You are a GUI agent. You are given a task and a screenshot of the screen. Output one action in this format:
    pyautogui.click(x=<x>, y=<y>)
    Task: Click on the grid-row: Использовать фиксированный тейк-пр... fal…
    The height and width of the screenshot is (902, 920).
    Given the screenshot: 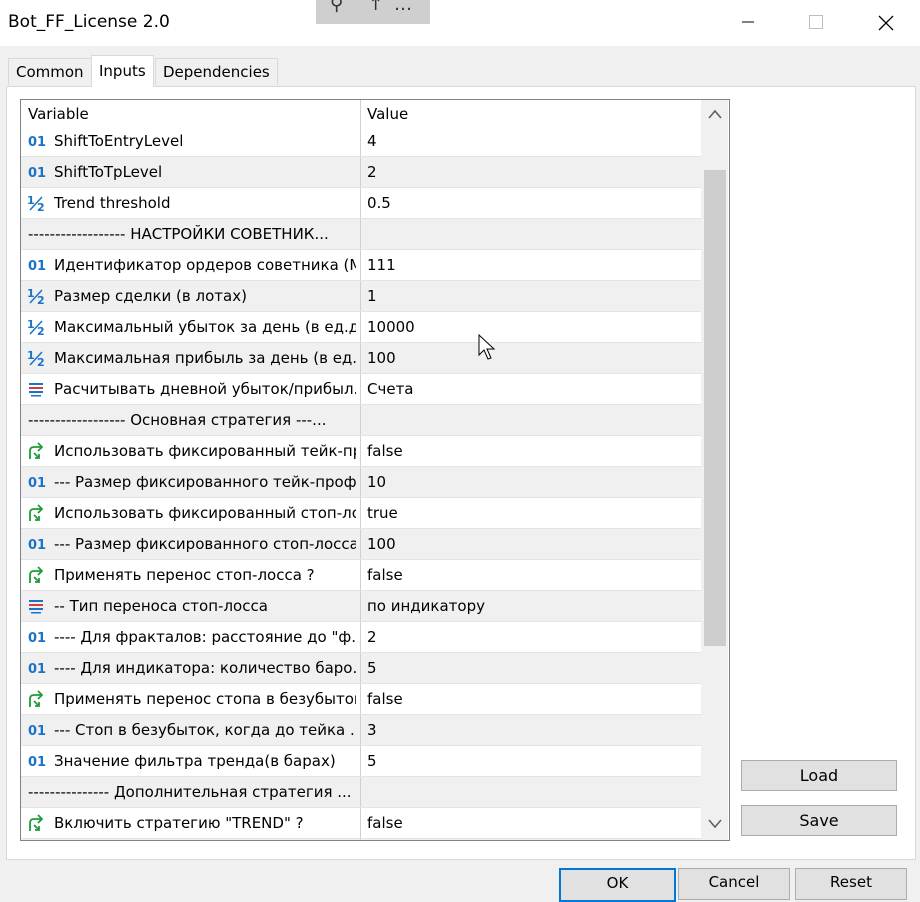 What is the action you would take?
    pyautogui.click(x=361, y=451)
    